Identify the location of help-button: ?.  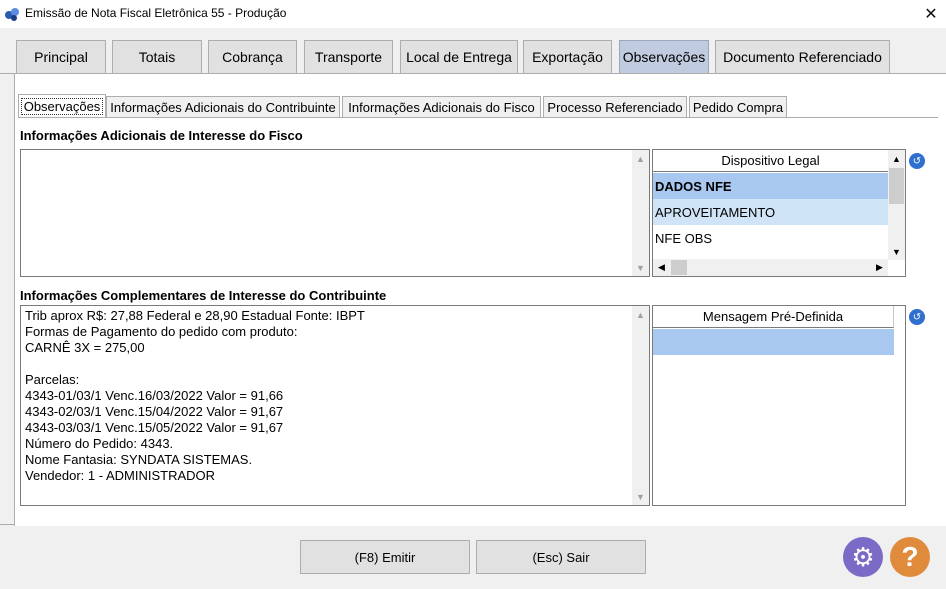
(910, 557).